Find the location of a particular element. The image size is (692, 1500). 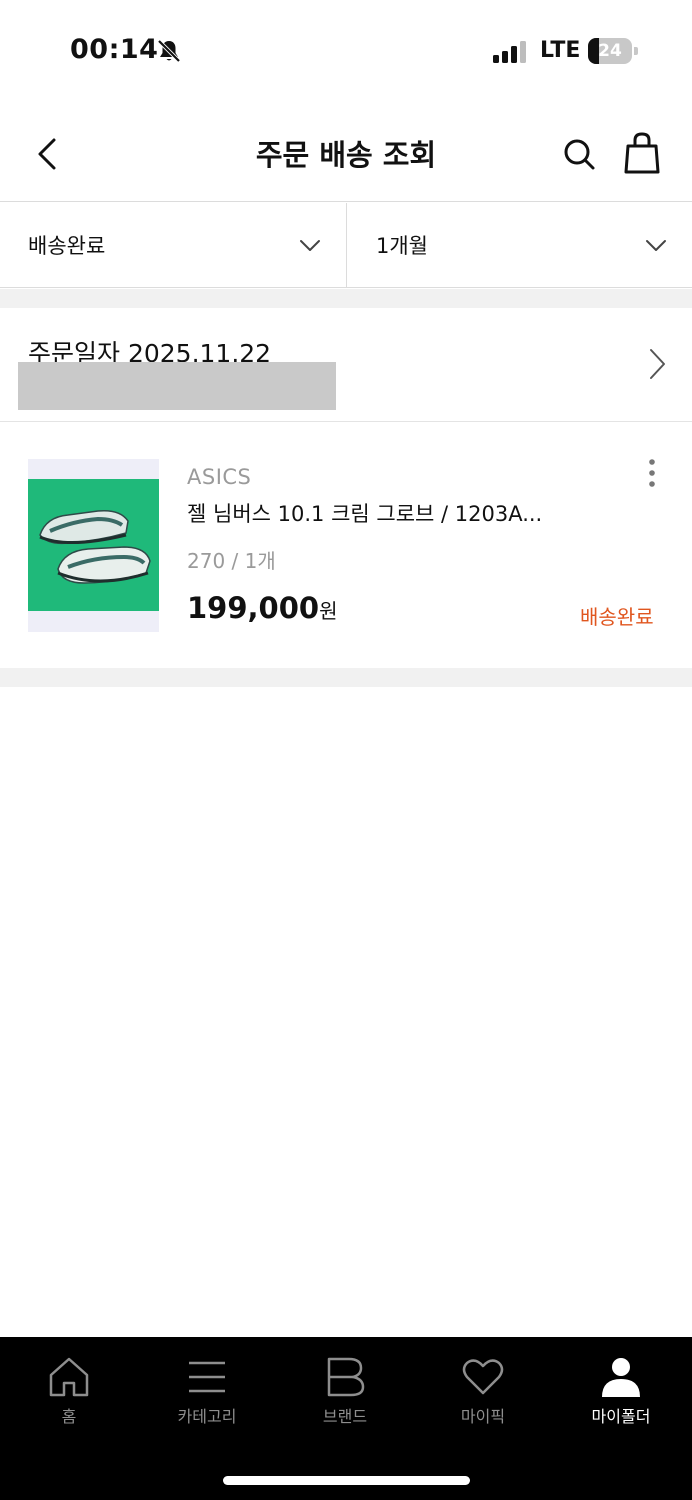

nav-label-home: 홈 is located at coordinates (69, 1416).